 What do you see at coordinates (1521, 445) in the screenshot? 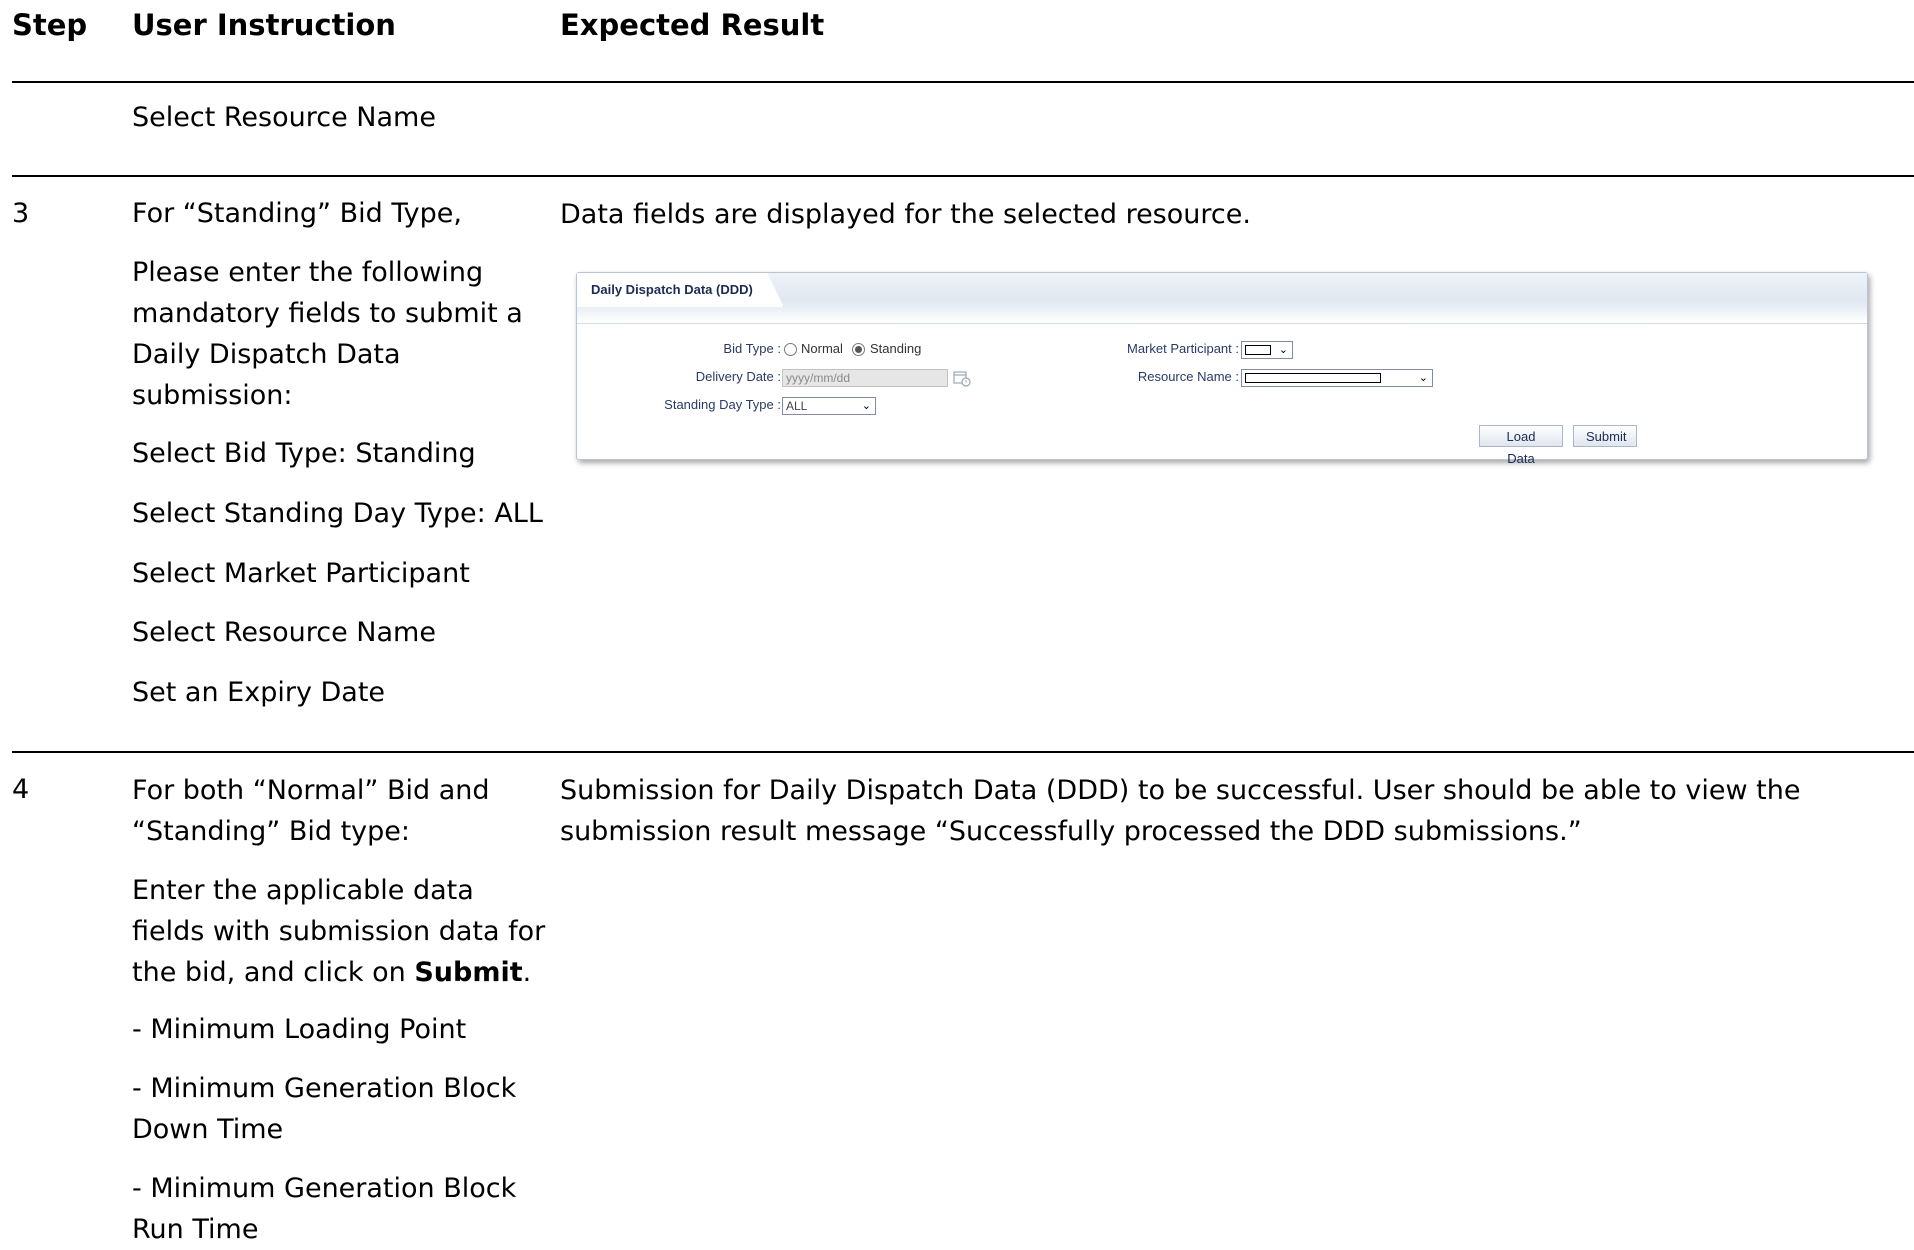
I see `load-data-button: Load Data` at bounding box center [1521, 445].